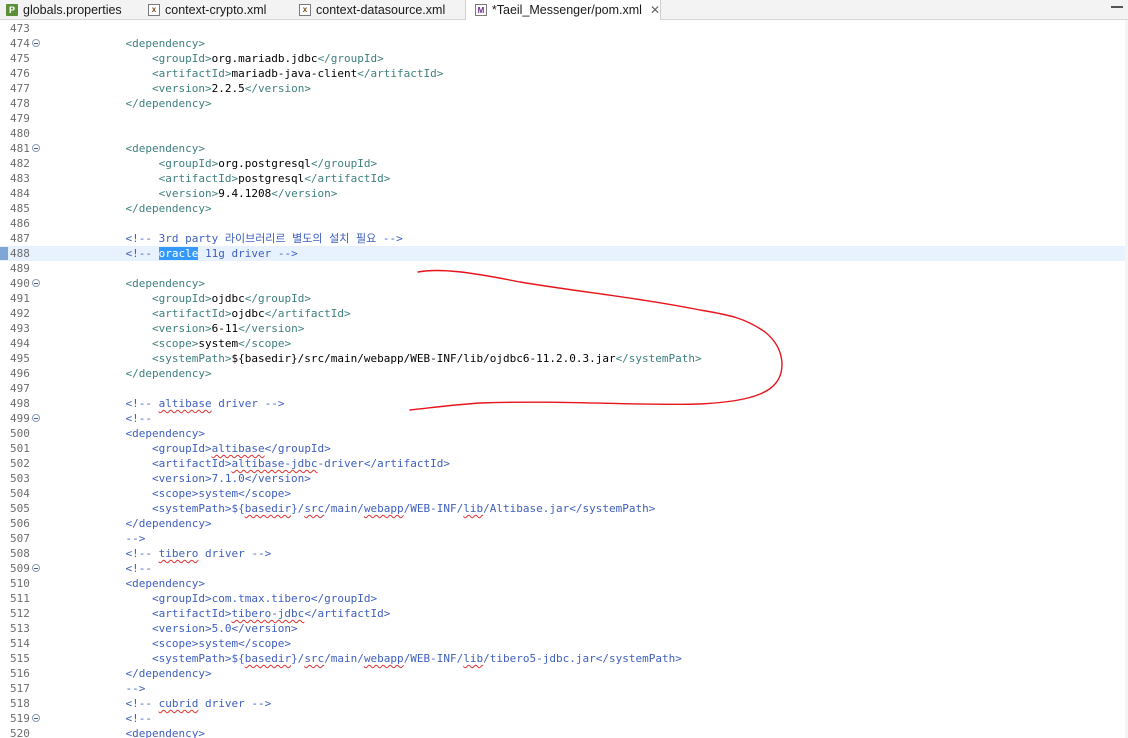 The image size is (1128, 738). I want to click on code-text: <!-- oracle 11g driver -->, so click(198, 253).